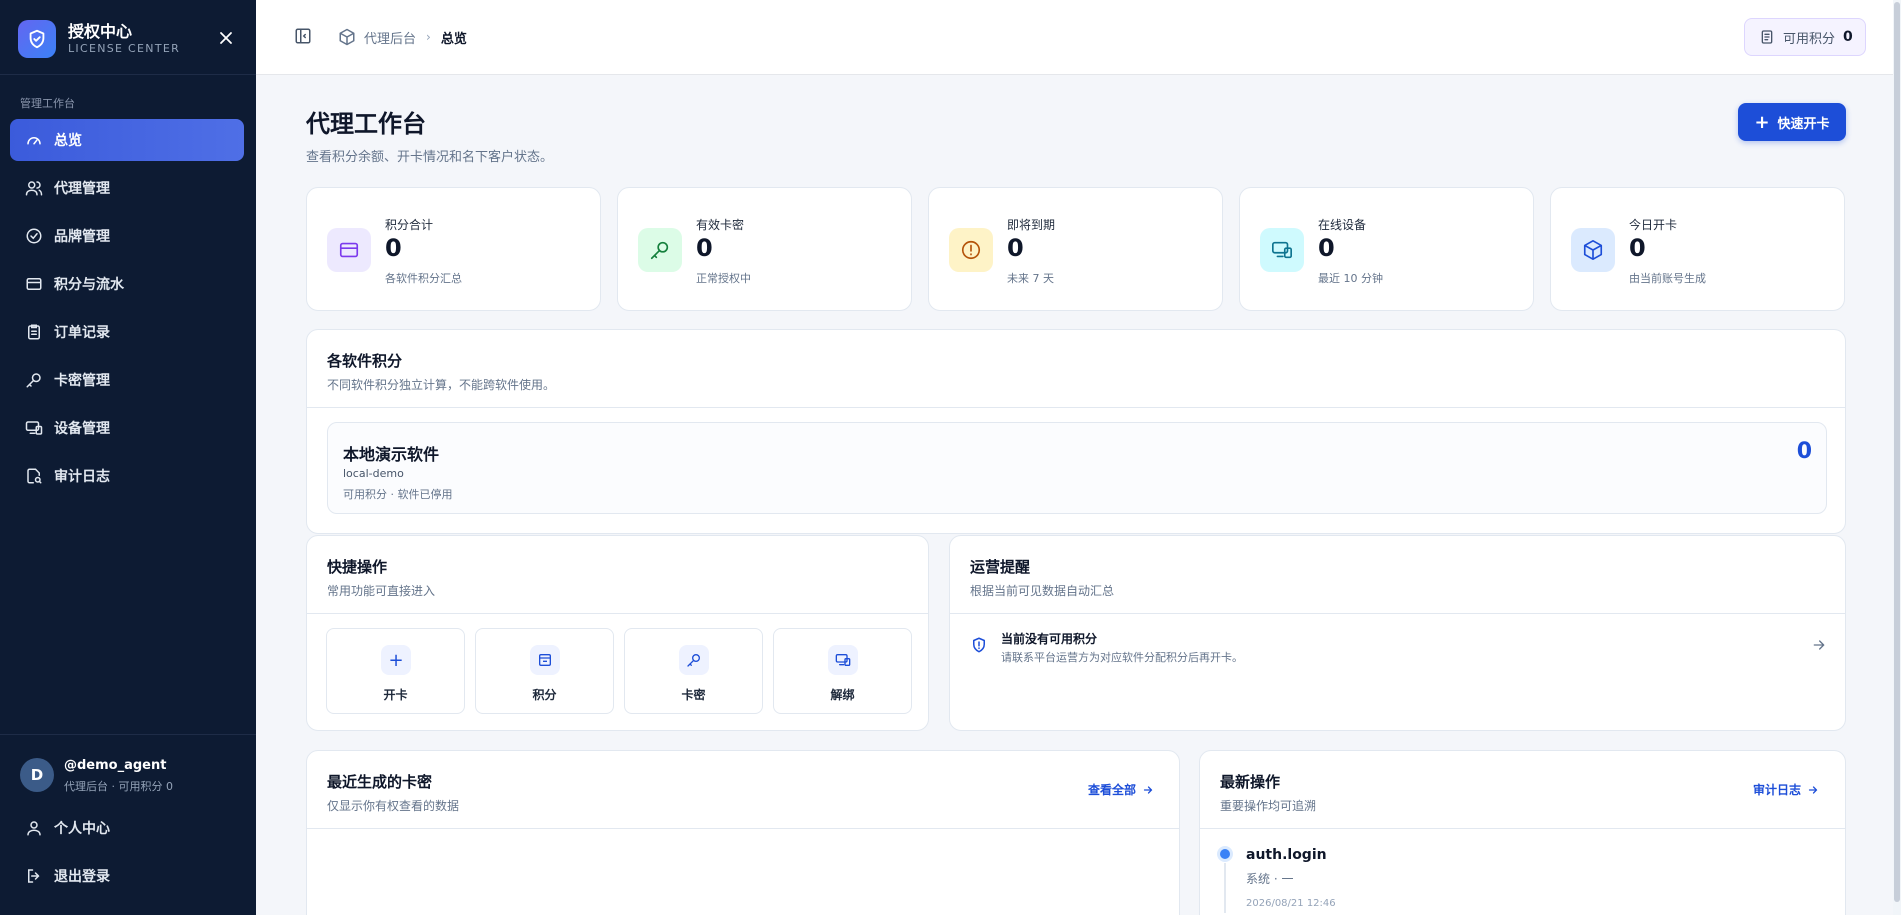 This screenshot has height=915, width=1901. Describe the element at coordinates (118, 786) in the screenshot. I see `user-meta: 代理后台 · 可用积分 0` at that location.